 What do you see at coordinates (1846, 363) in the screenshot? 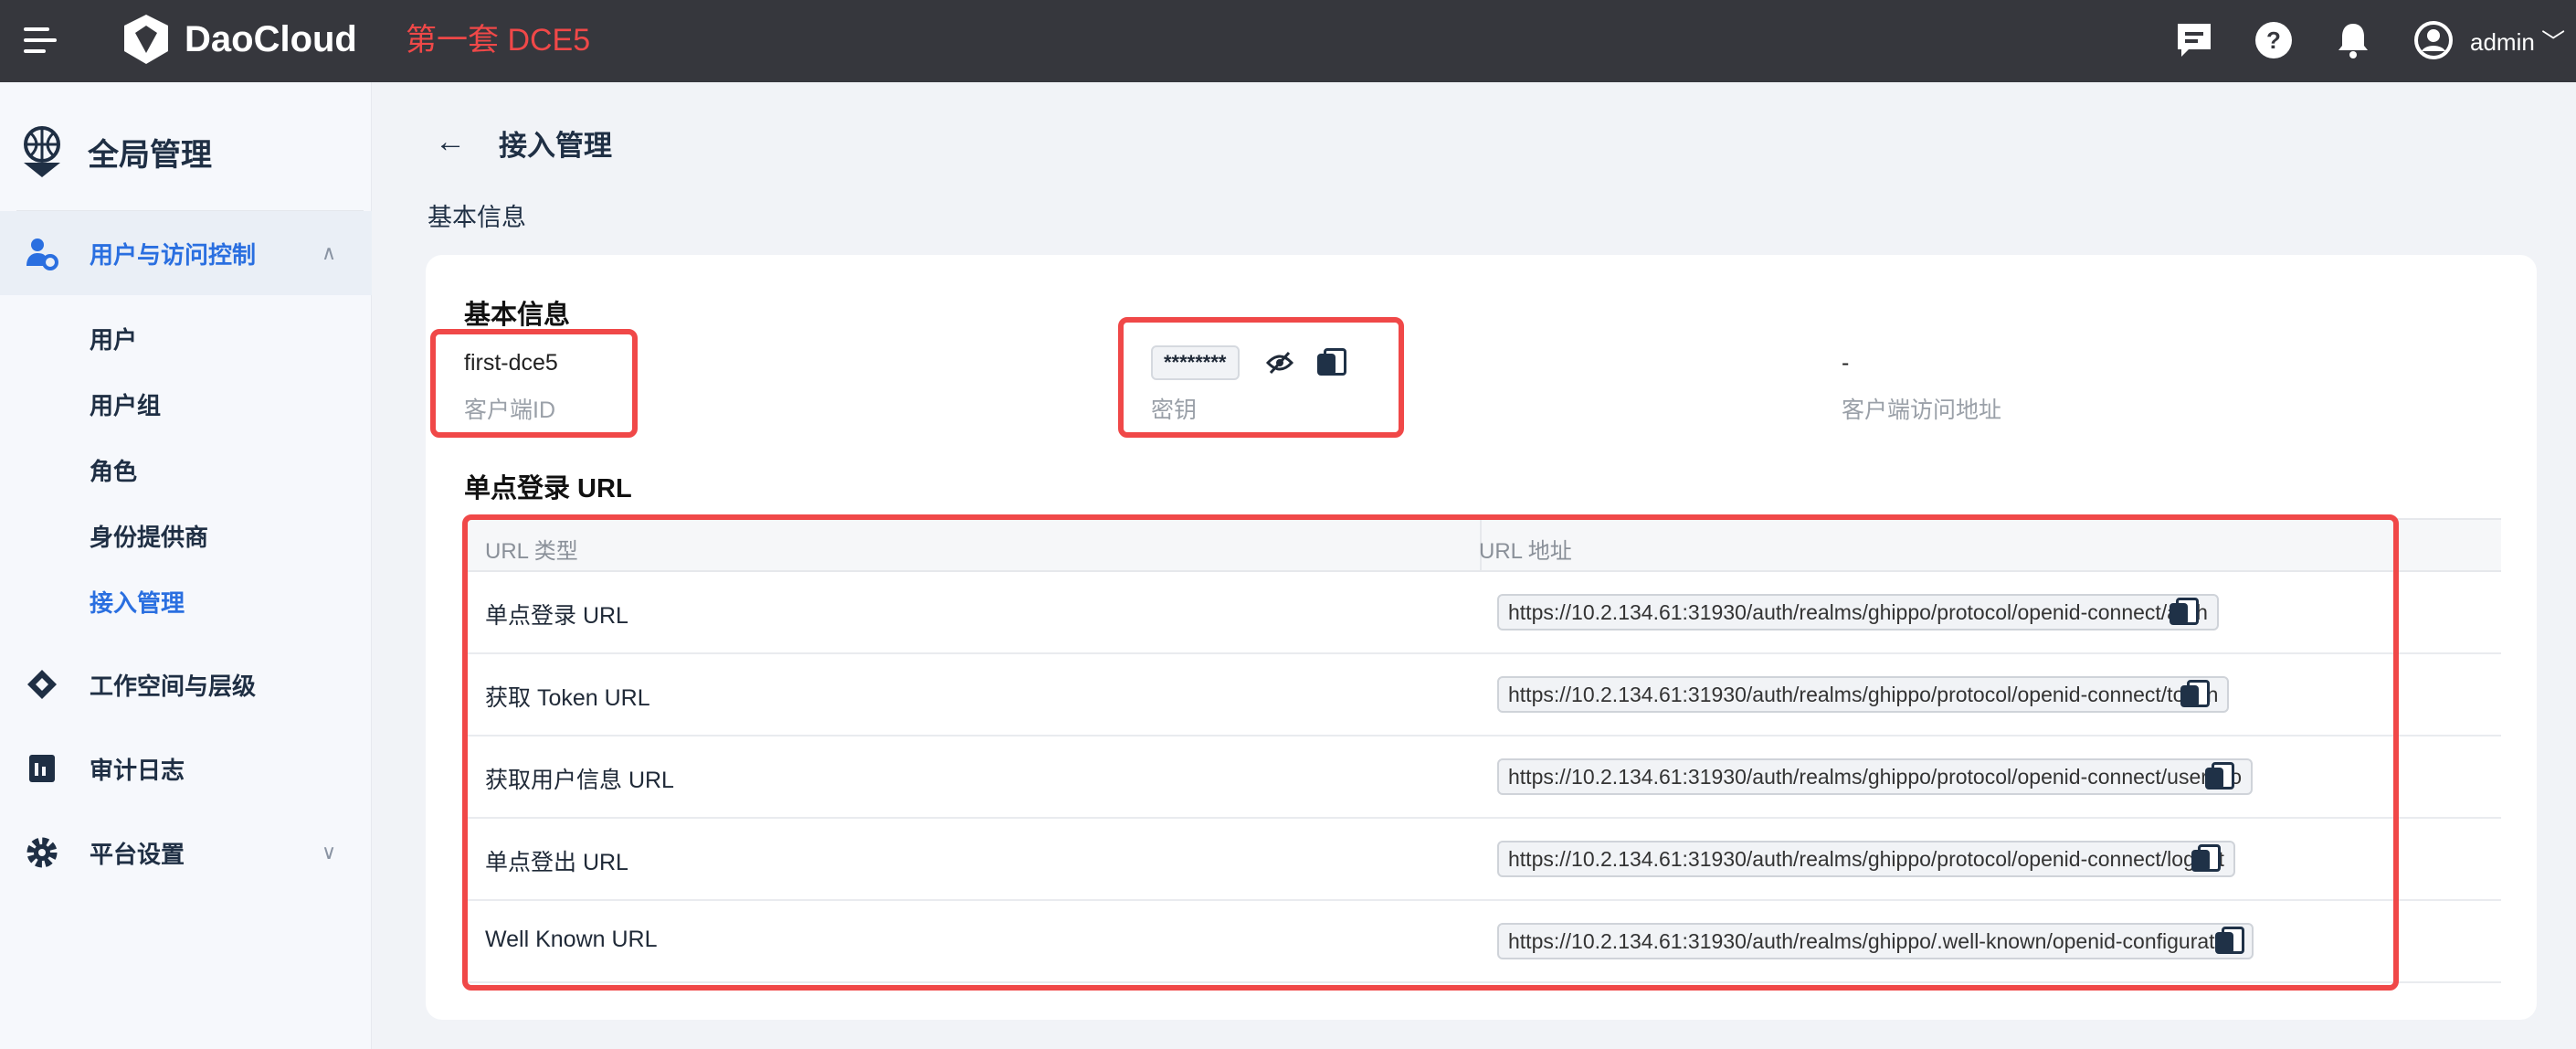
I see `client-url-value: -` at bounding box center [1846, 363].